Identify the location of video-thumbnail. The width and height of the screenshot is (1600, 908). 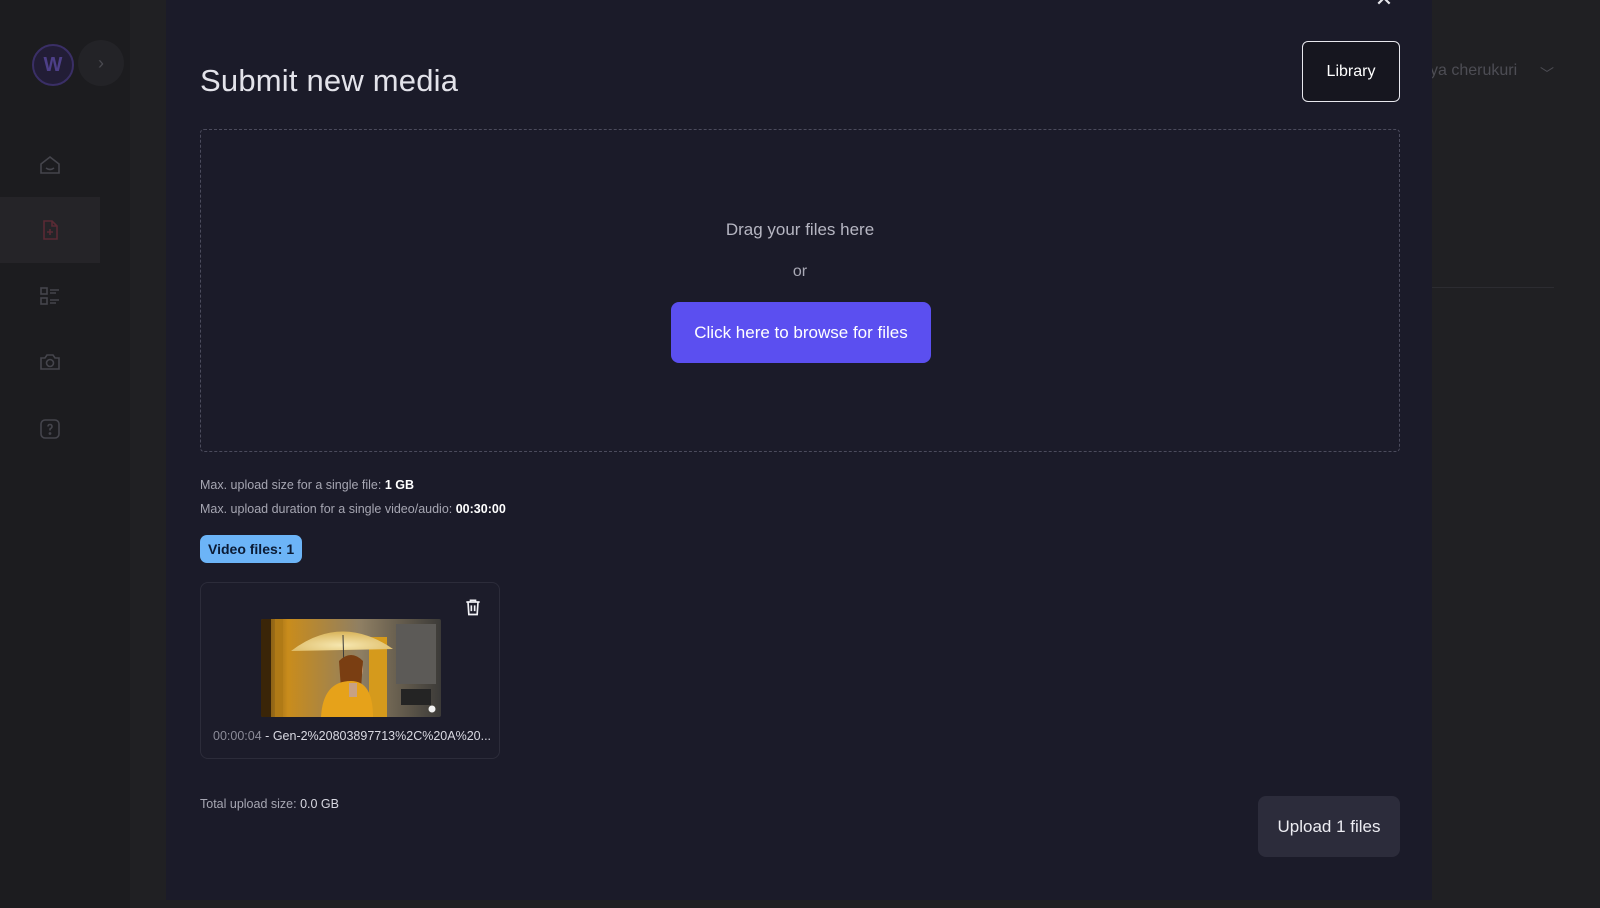
(351, 668).